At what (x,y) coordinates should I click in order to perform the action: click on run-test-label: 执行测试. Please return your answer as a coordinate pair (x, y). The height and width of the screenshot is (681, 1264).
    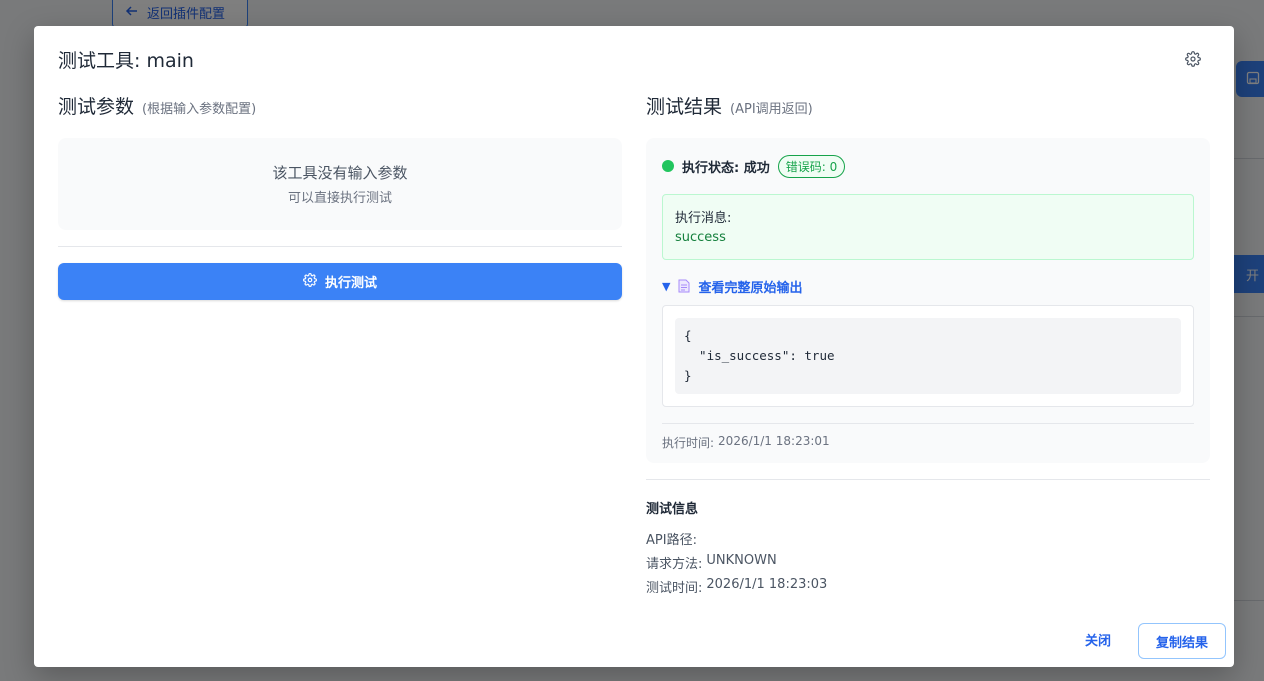
    Looking at the image, I should click on (350, 283).